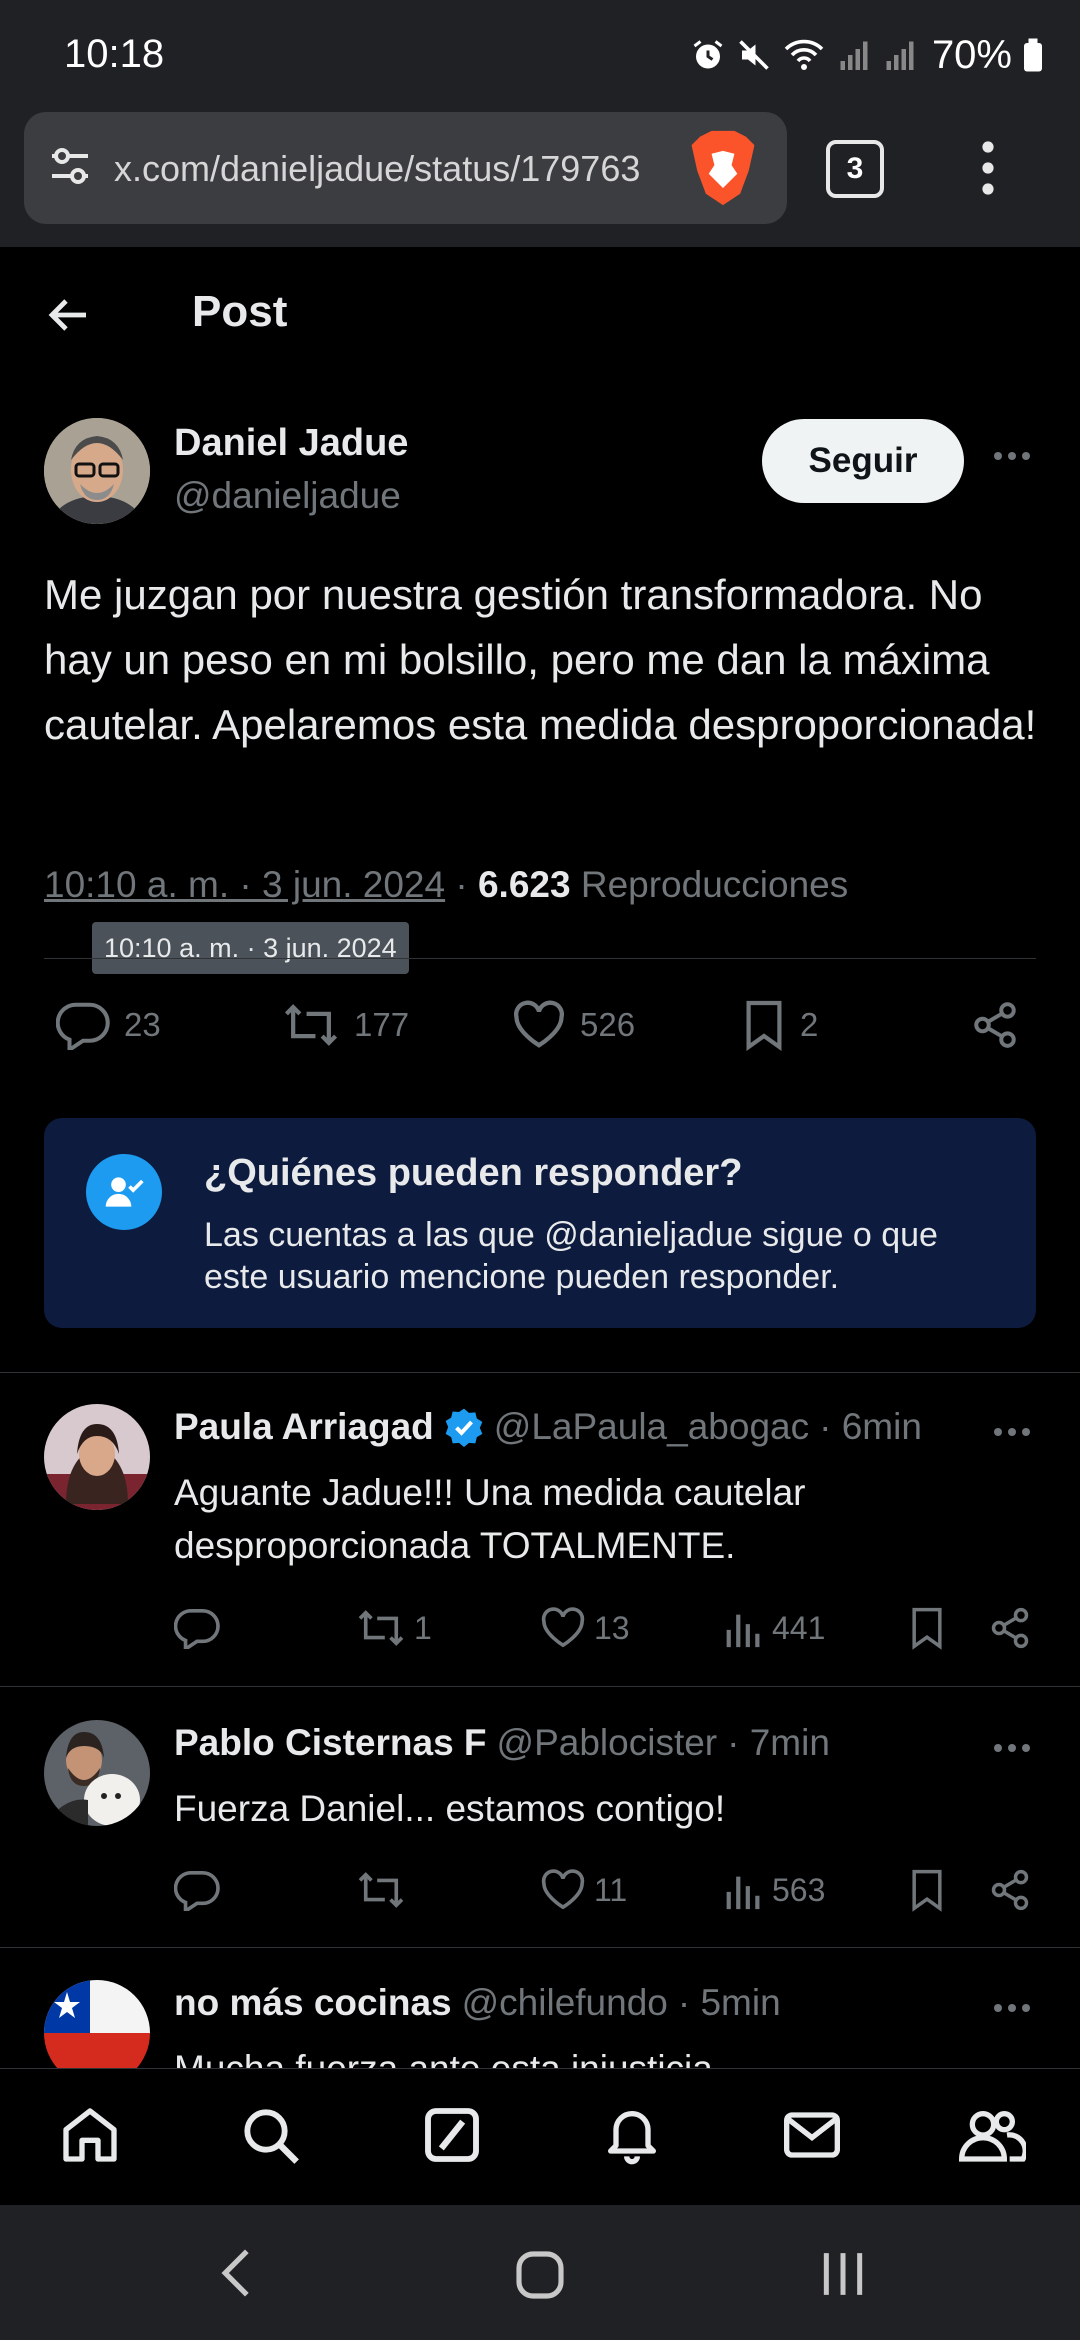 Image resolution: width=1080 pixels, height=2340 pixels. Describe the element at coordinates (540, 2275) in the screenshot. I see `system-home-icon` at that location.